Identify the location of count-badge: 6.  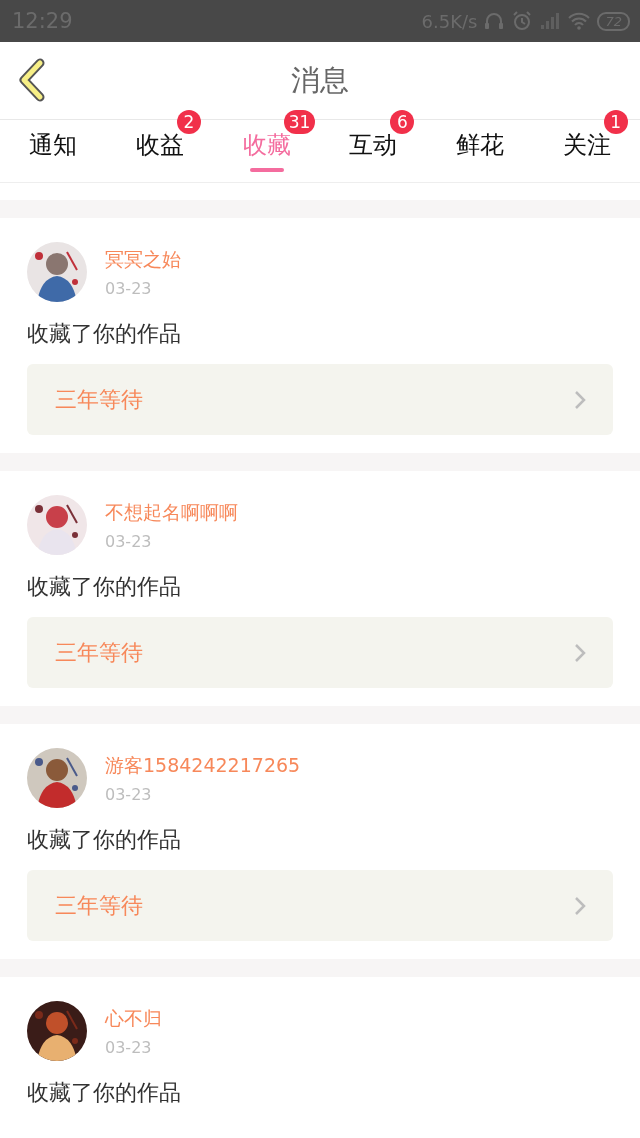
(402, 122).